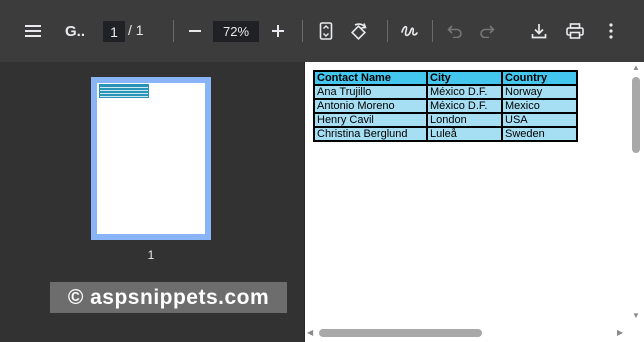 This screenshot has width=644, height=342. Describe the element at coordinates (370, 92) in the screenshot. I see `table-cell: Ana Trujillo` at that location.